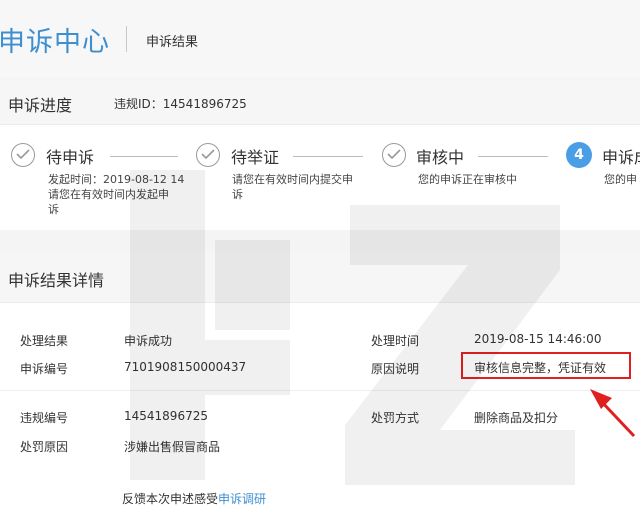 The height and width of the screenshot is (529, 640). Describe the element at coordinates (242, 499) in the screenshot. I see `survey-link: 申诉调研` at that location.